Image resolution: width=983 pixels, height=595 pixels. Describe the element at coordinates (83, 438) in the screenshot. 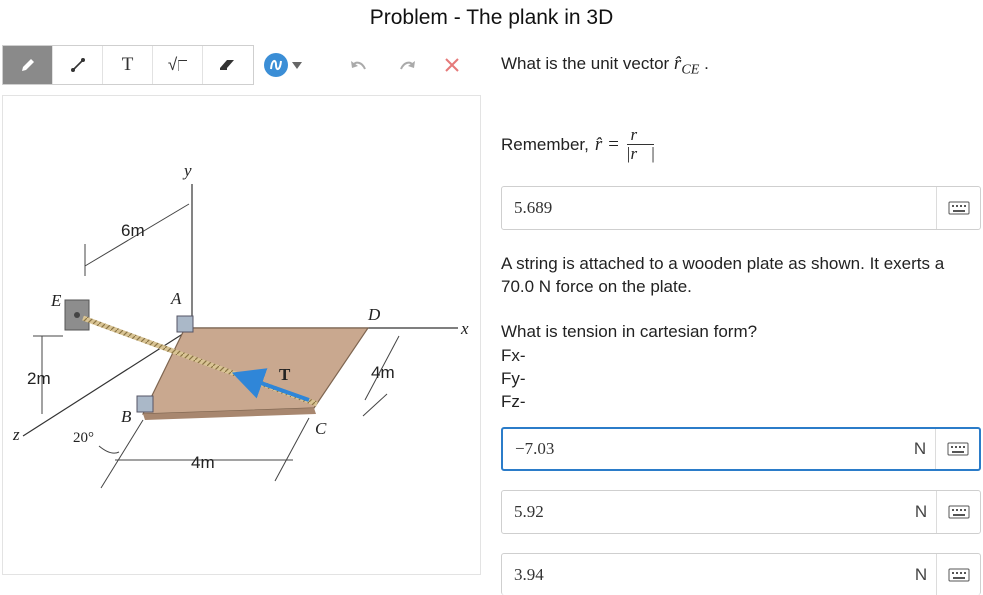

I see `angle-label: 20°` at that location.